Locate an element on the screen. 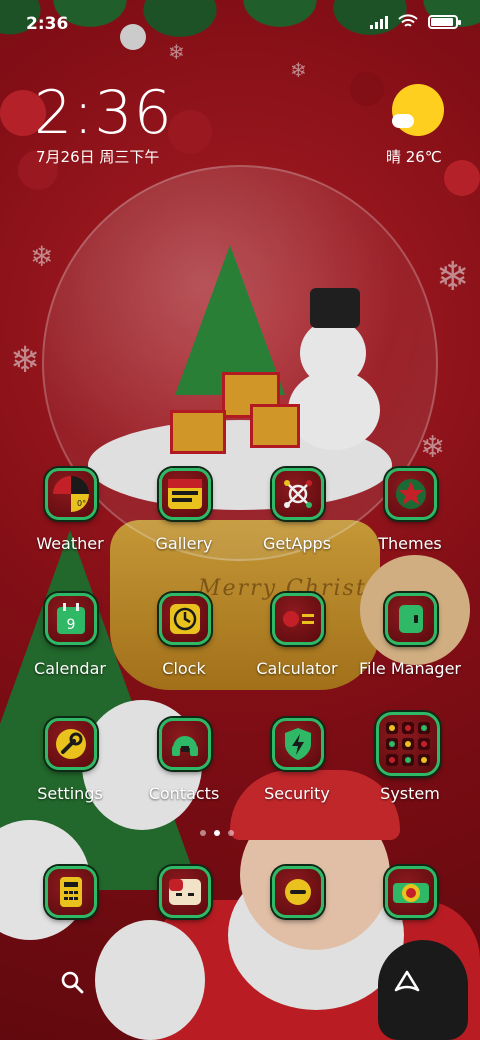 The width and height of the screenshot is (480, 1040). app-getapps: GetApps is located at coordinates (297, 518).